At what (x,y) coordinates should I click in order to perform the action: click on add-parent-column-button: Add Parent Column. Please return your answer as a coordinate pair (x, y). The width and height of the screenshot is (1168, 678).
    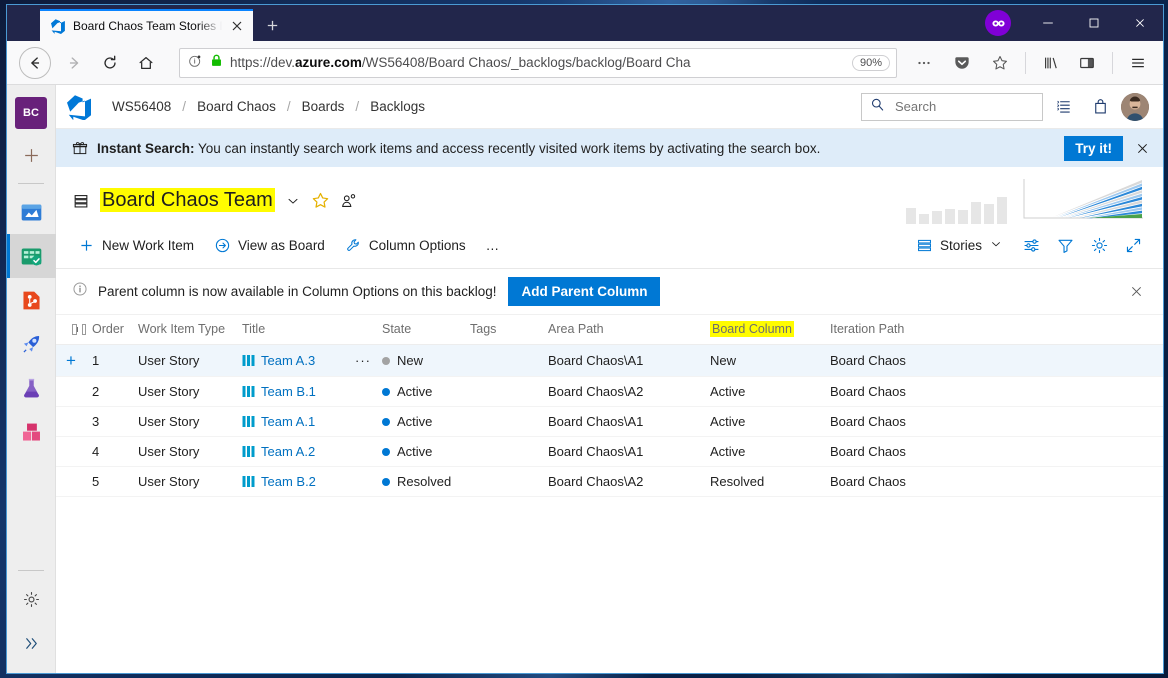
    Looking at the image, I should click on (584, 291).